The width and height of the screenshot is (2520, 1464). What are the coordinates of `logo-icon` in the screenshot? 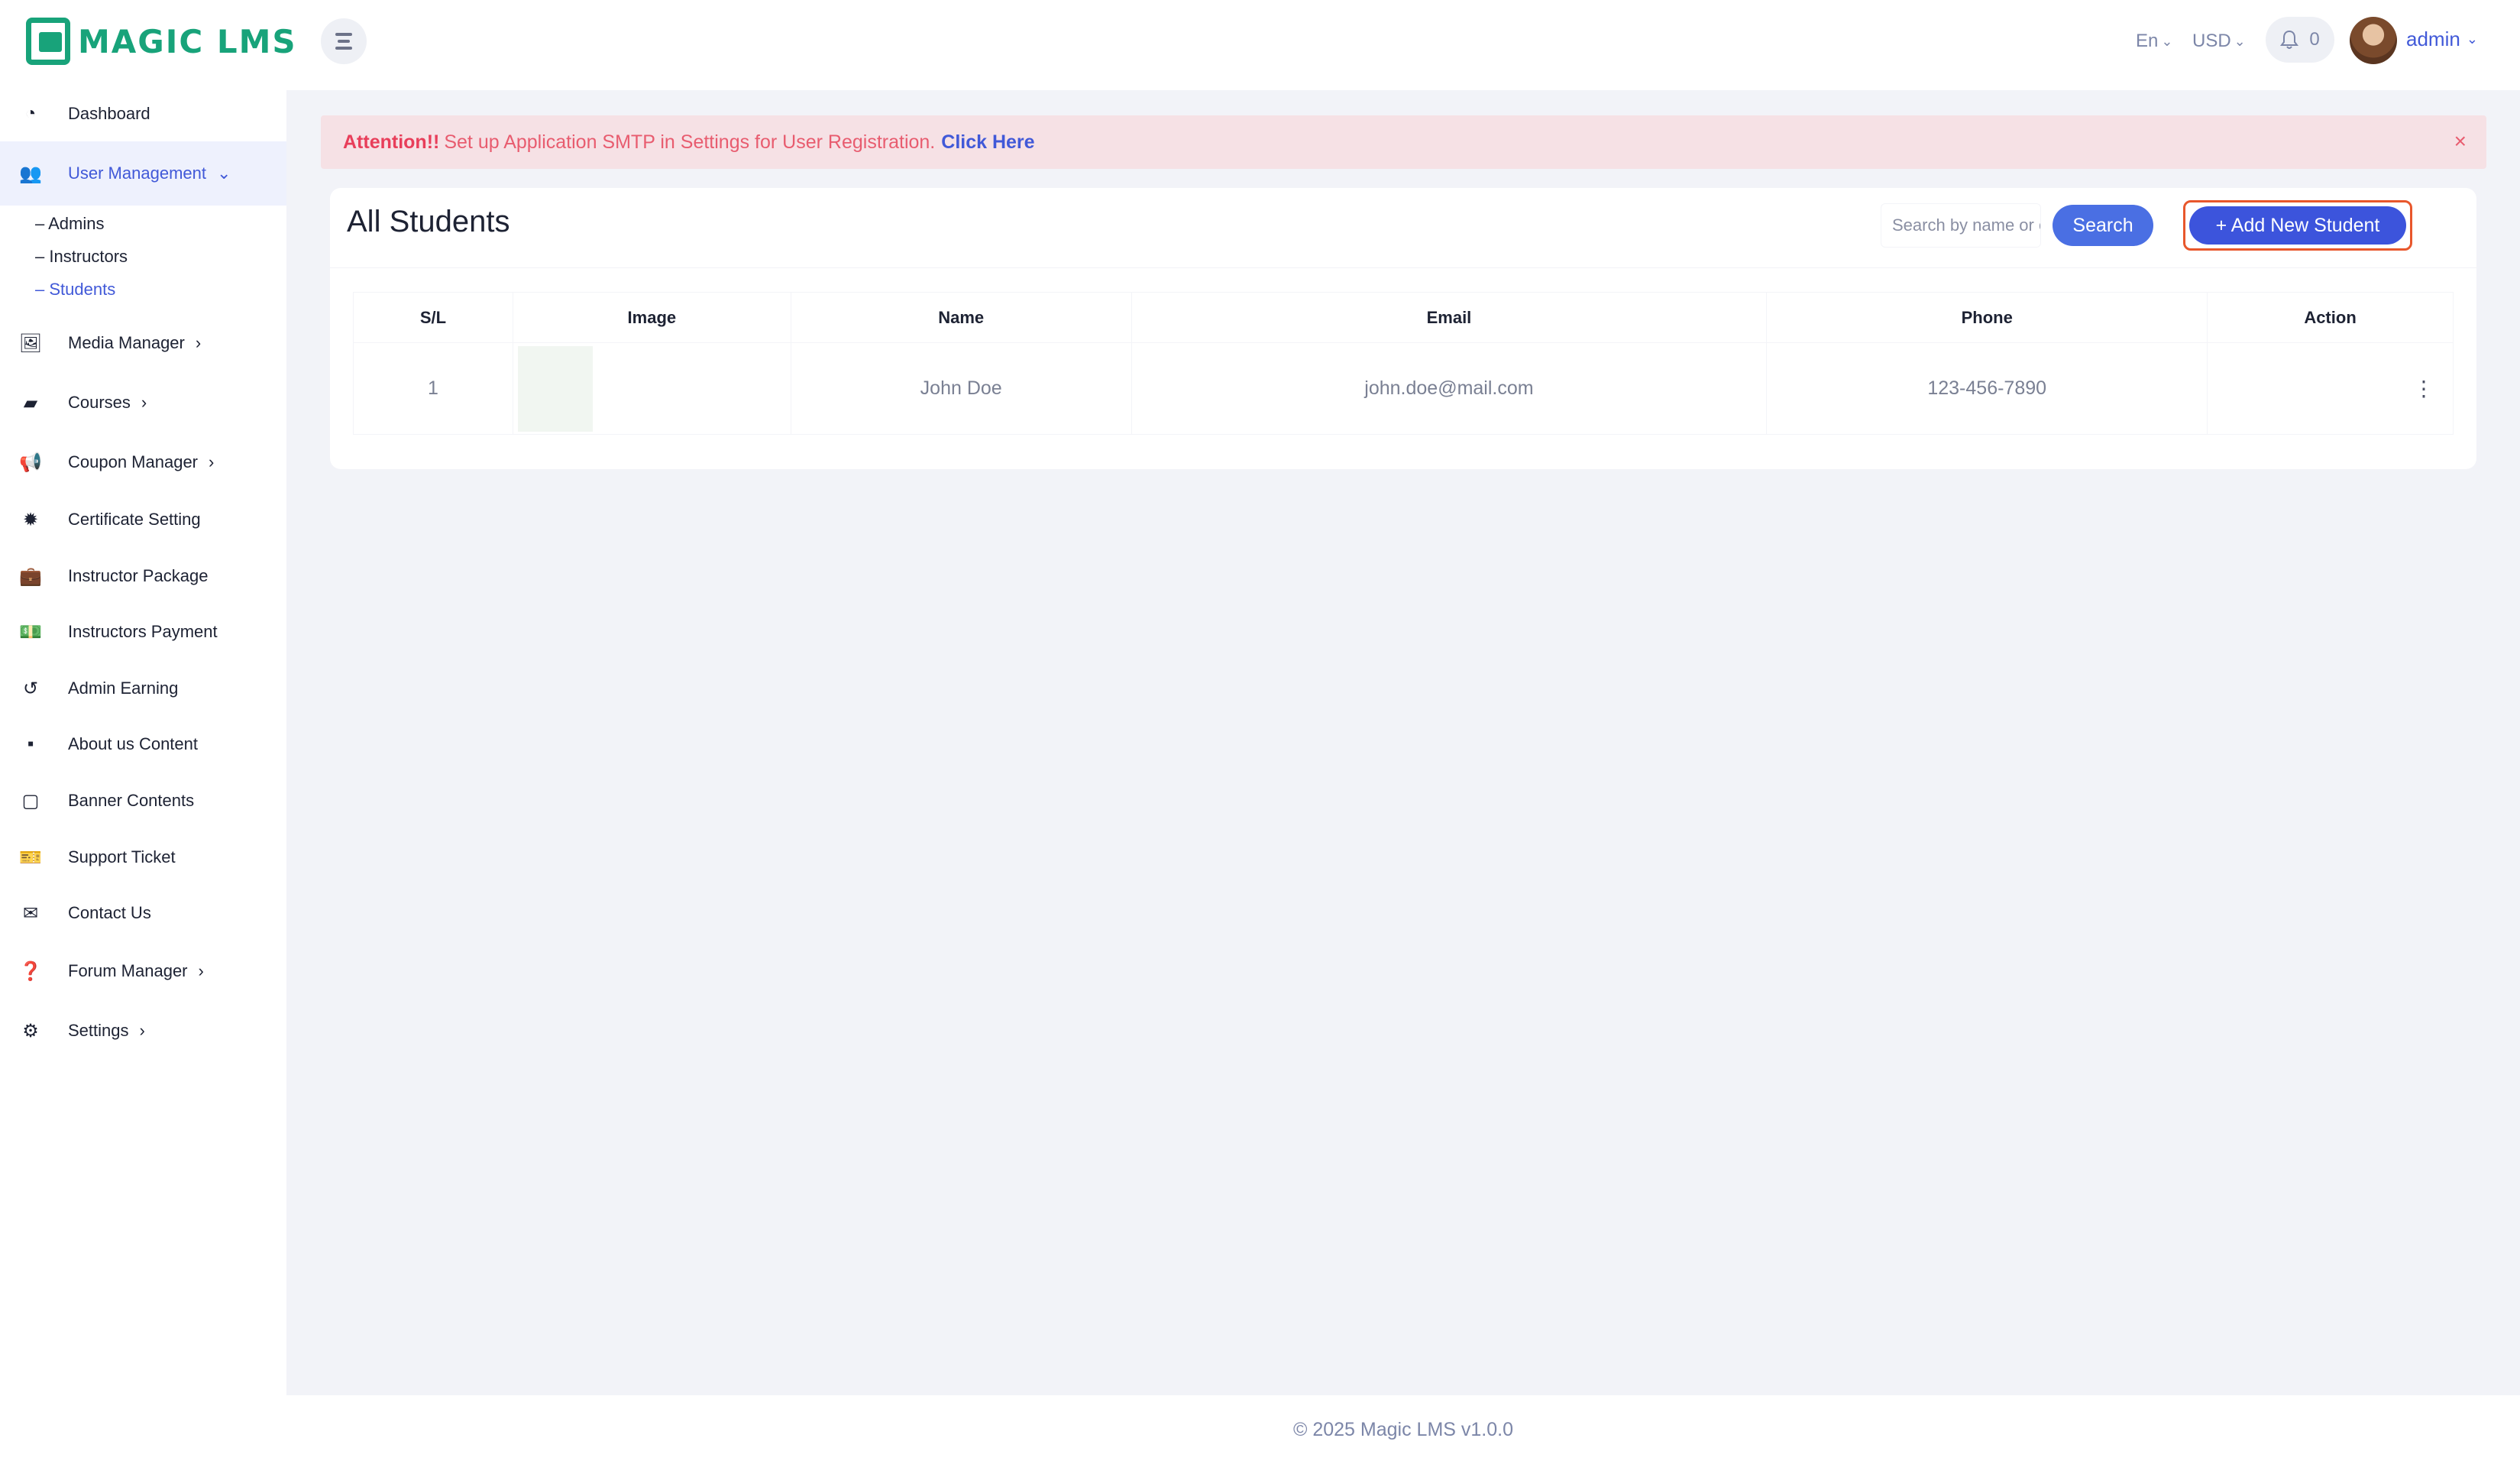 It's located at (48, 41).